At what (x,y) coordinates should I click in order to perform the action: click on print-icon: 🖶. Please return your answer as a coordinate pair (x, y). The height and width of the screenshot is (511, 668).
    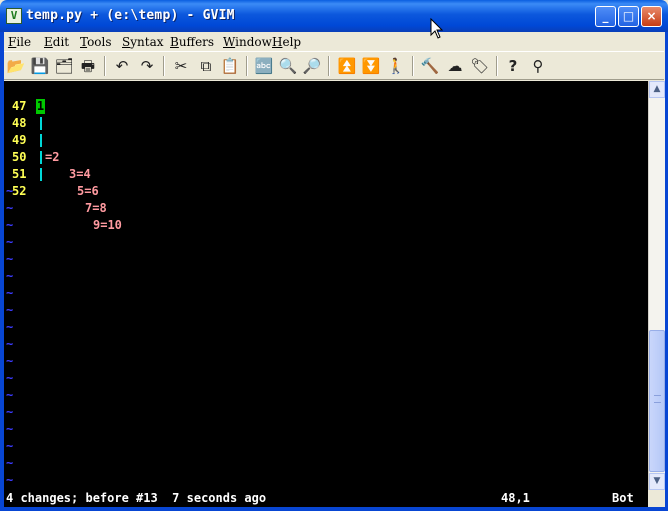
    Looking at the image, I should click on (88, 66).